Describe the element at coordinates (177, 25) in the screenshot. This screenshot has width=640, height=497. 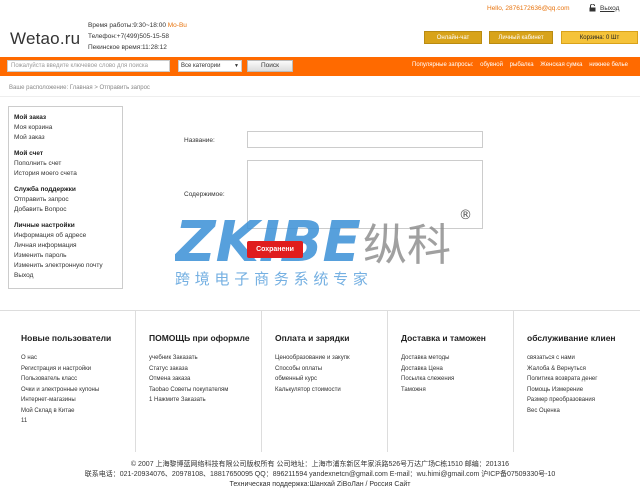
I see `working-days: Mo-Bu` at that location.